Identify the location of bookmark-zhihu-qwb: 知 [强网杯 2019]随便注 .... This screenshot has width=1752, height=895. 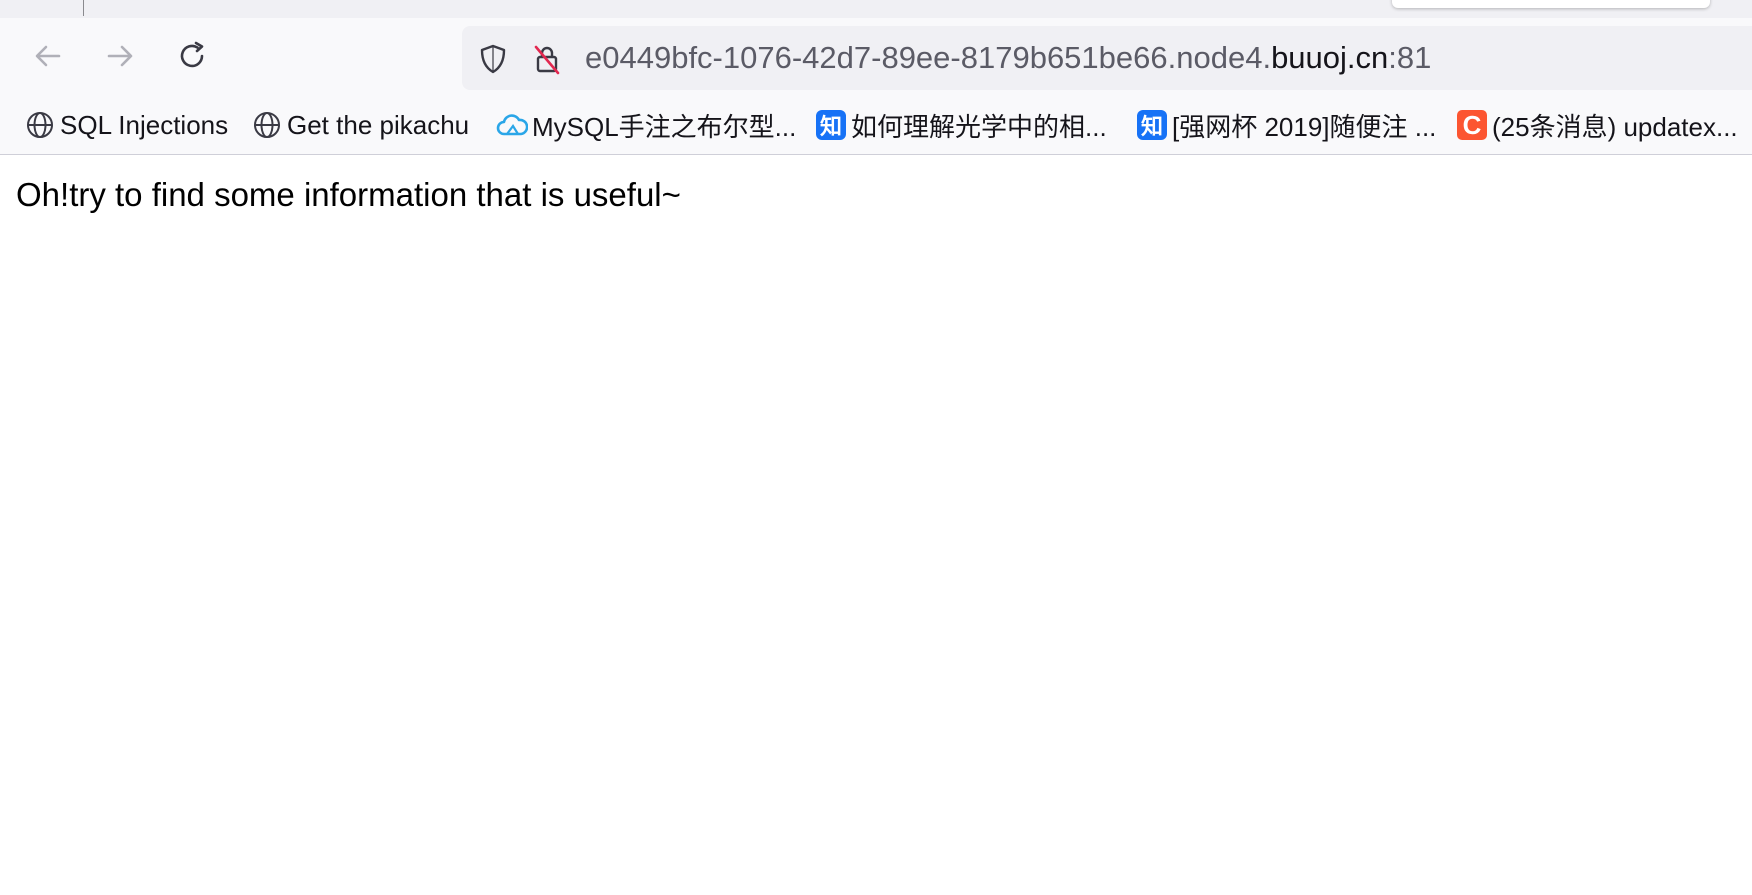
(1286, 125).